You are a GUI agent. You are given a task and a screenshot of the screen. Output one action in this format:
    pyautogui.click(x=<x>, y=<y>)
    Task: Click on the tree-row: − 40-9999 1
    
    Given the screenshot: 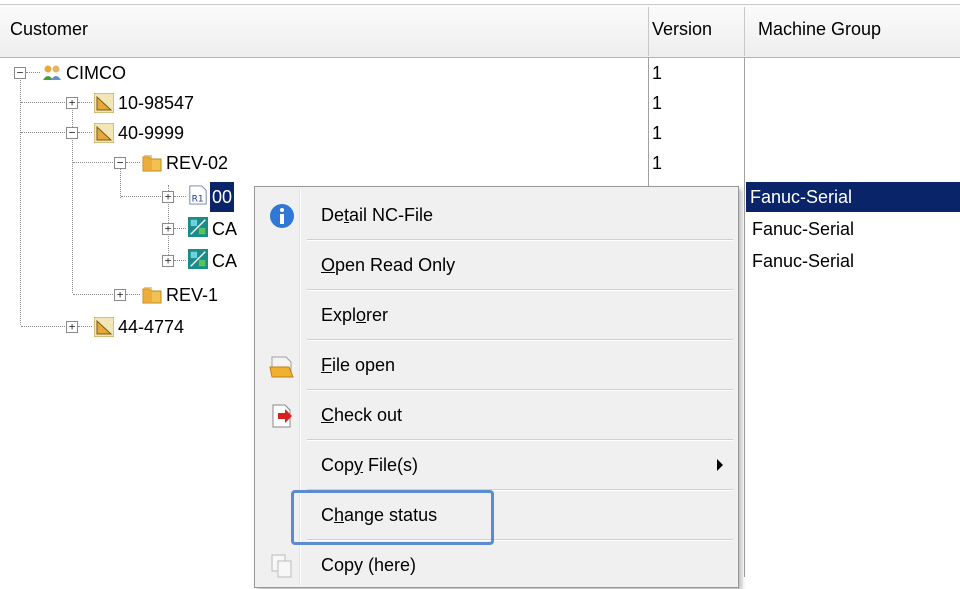 What is the action you would take?
    pyautogui.click(x=480, y=134)
    